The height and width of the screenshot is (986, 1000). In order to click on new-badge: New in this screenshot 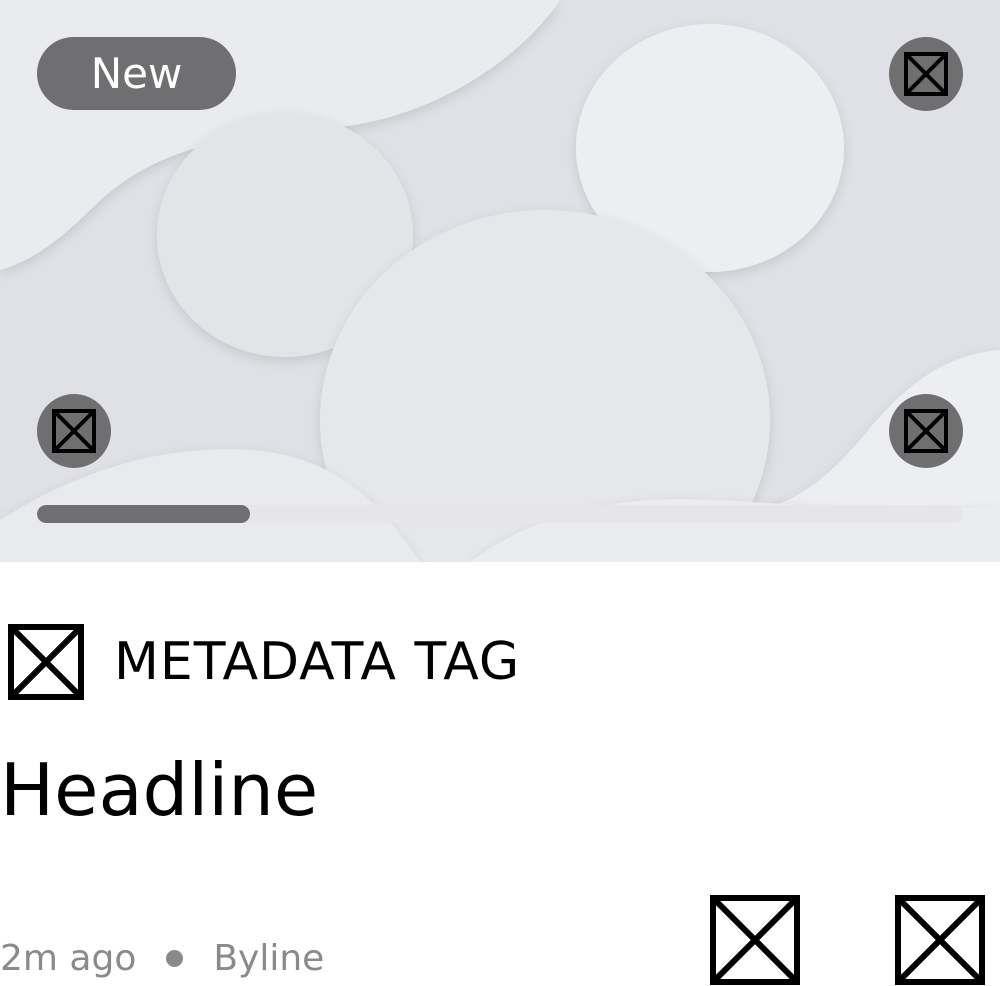, I will do `click(136, 73)`.